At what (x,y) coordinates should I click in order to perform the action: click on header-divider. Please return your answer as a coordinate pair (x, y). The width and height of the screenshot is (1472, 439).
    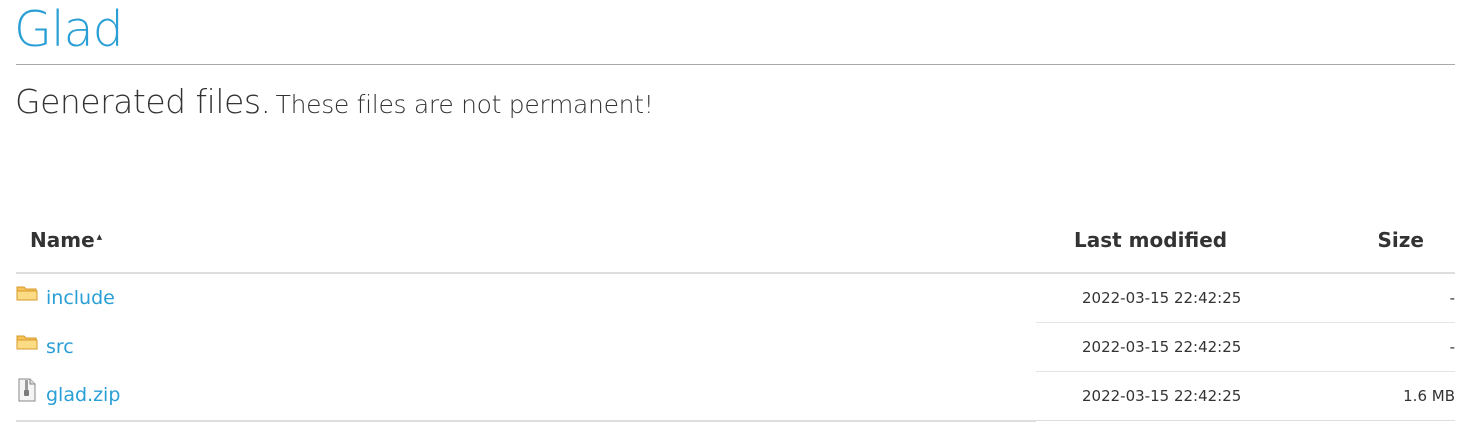
    Looking at the image, I should click on (735, 64).